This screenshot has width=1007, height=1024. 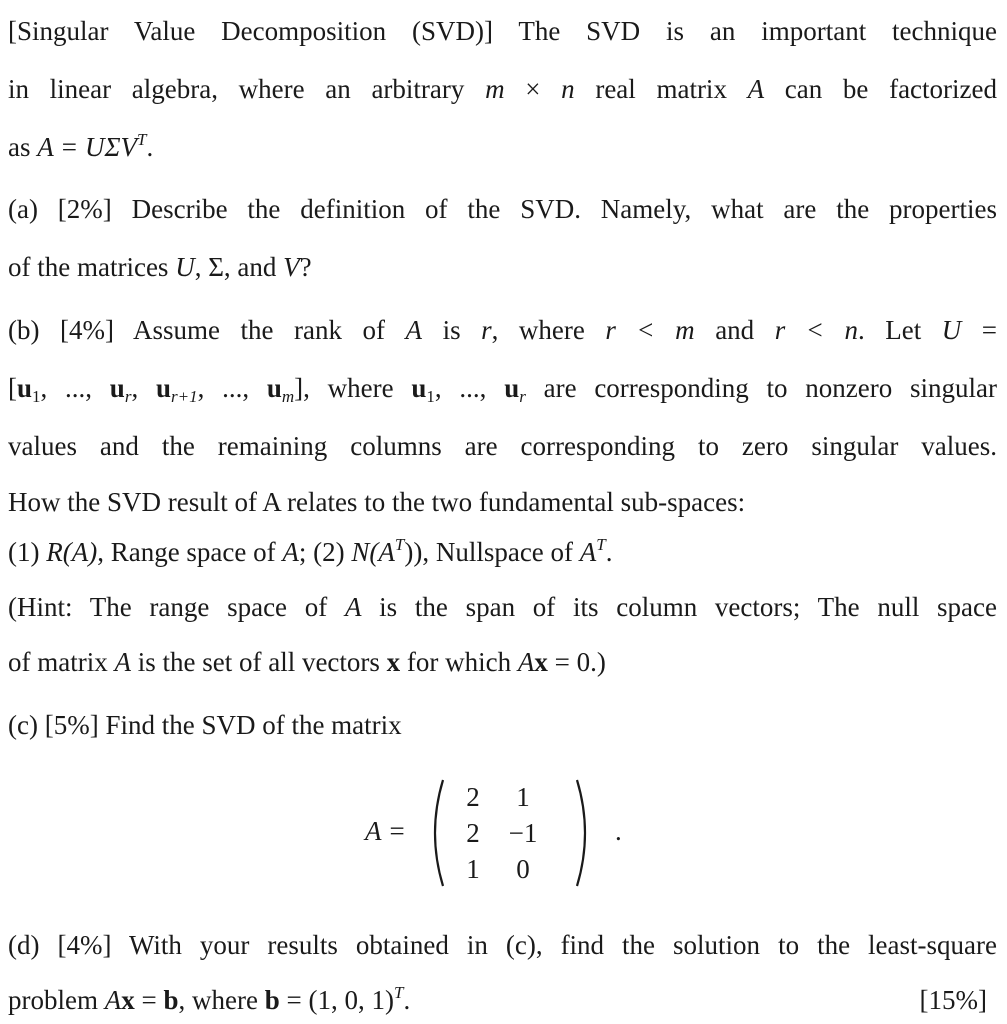 I want to click on right-paren-icon, so click(x=581, y=833).